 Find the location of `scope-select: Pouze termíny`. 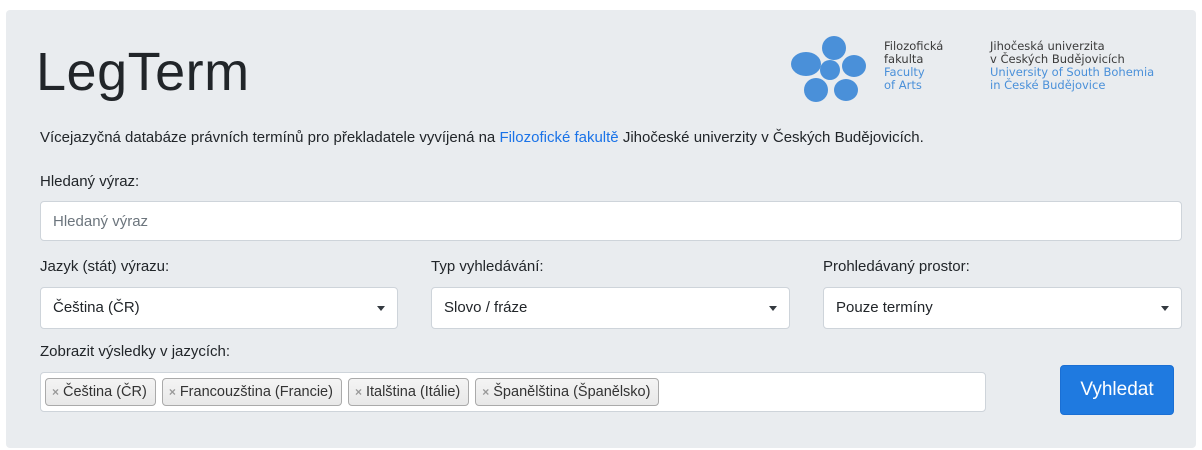

scope-select: Pouze termíny is located at coordinates (1002, 308).